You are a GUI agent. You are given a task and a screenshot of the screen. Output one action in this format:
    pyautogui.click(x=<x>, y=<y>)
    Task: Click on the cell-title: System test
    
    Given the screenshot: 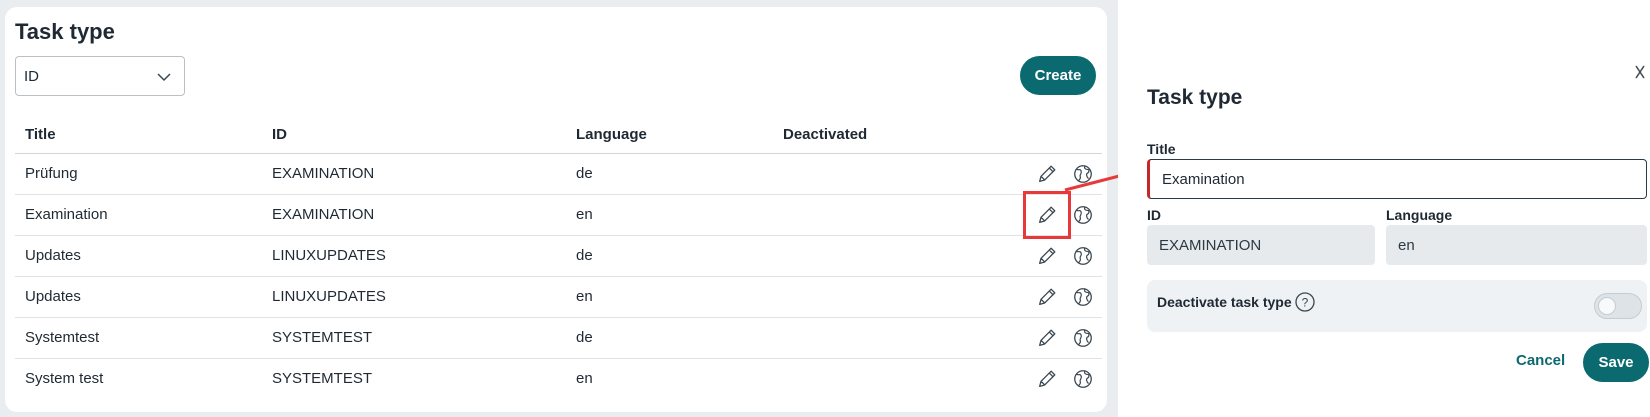 What is the action you would take?
    pyautogui.click(x=64, y=379)
    